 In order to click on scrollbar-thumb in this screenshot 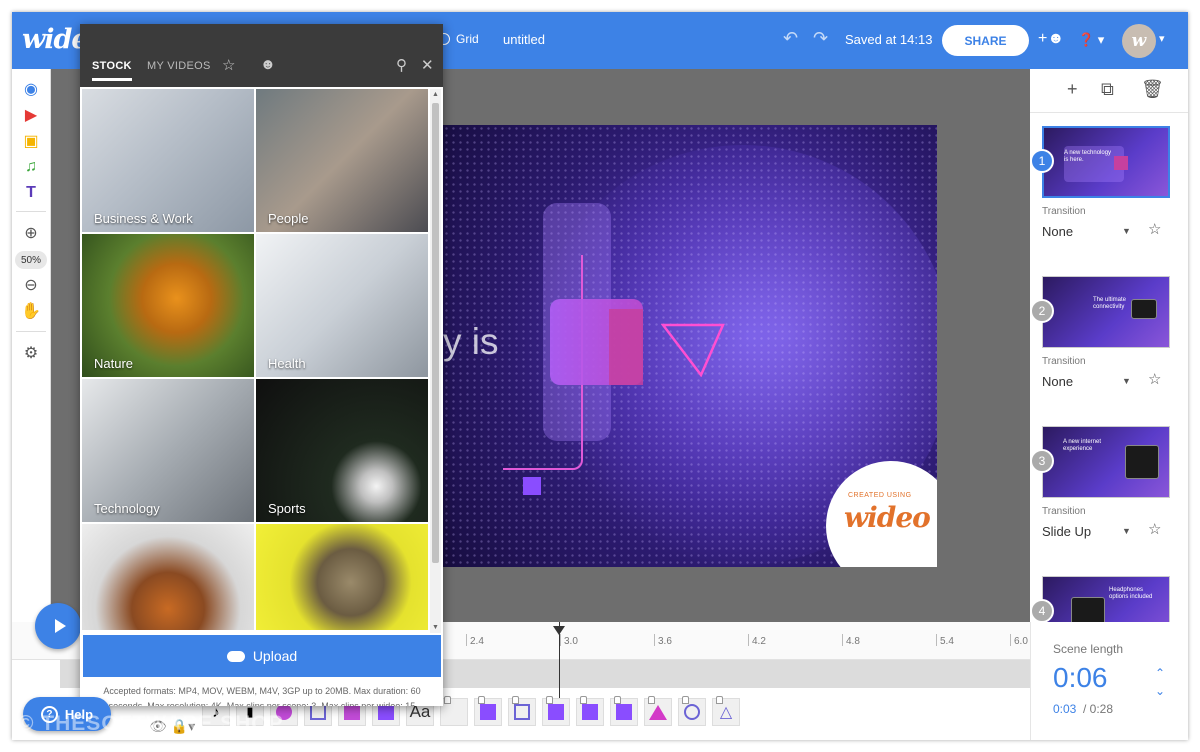, I will do `click(435, 333)`.